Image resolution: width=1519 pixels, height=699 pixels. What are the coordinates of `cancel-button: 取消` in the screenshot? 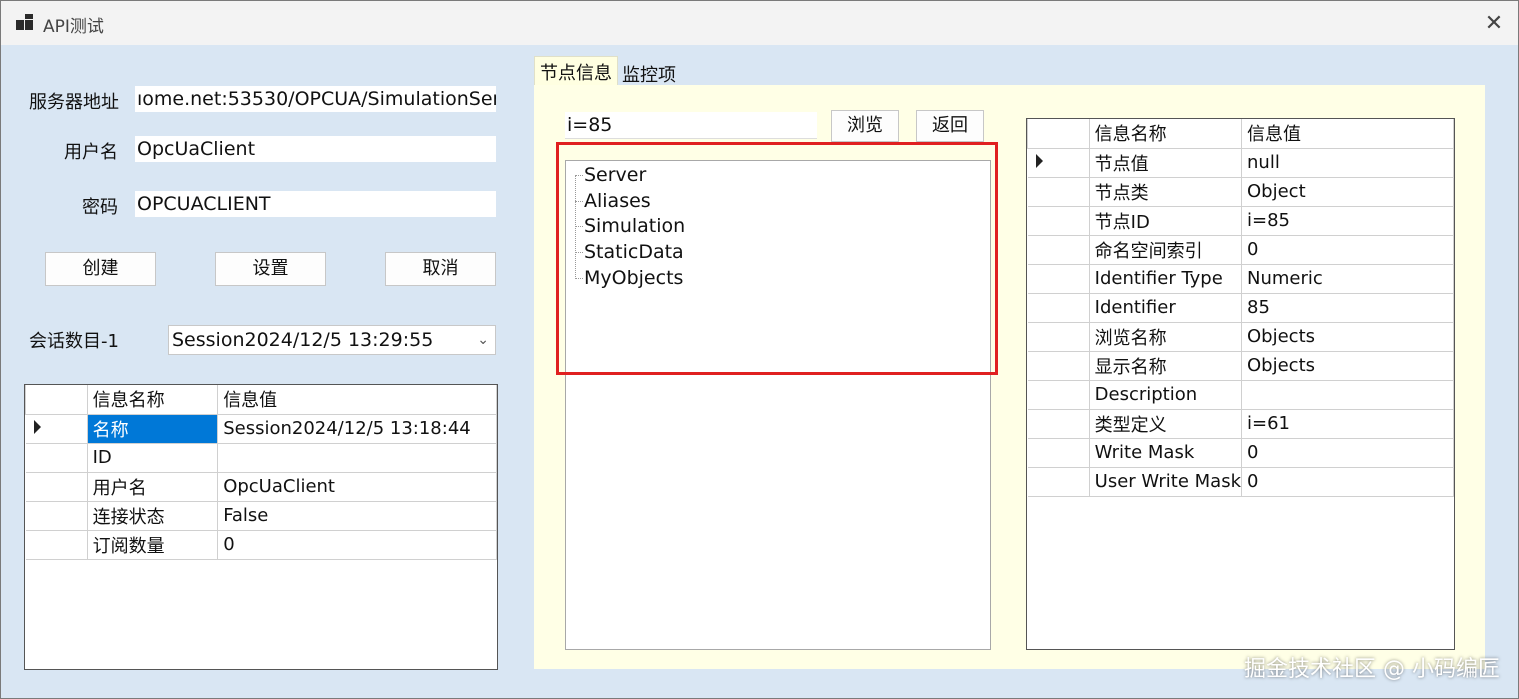 It's located at (440, 269).